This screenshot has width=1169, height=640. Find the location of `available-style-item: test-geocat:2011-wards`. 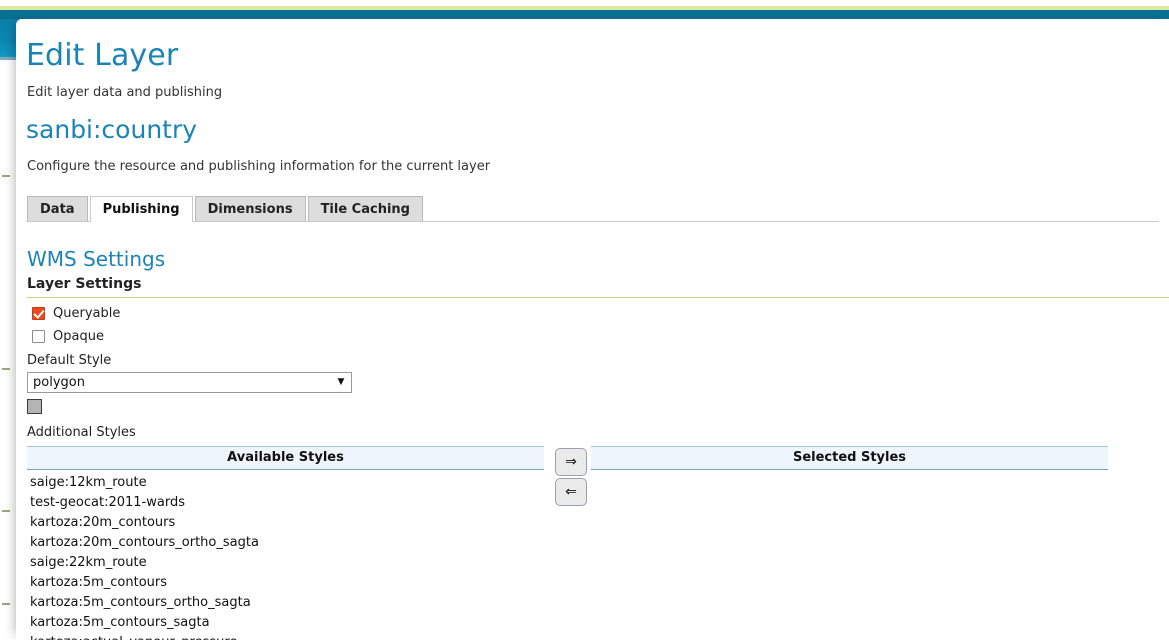

available-style-item: test-geocat:2011-wards is located at coordinates (285, 503).